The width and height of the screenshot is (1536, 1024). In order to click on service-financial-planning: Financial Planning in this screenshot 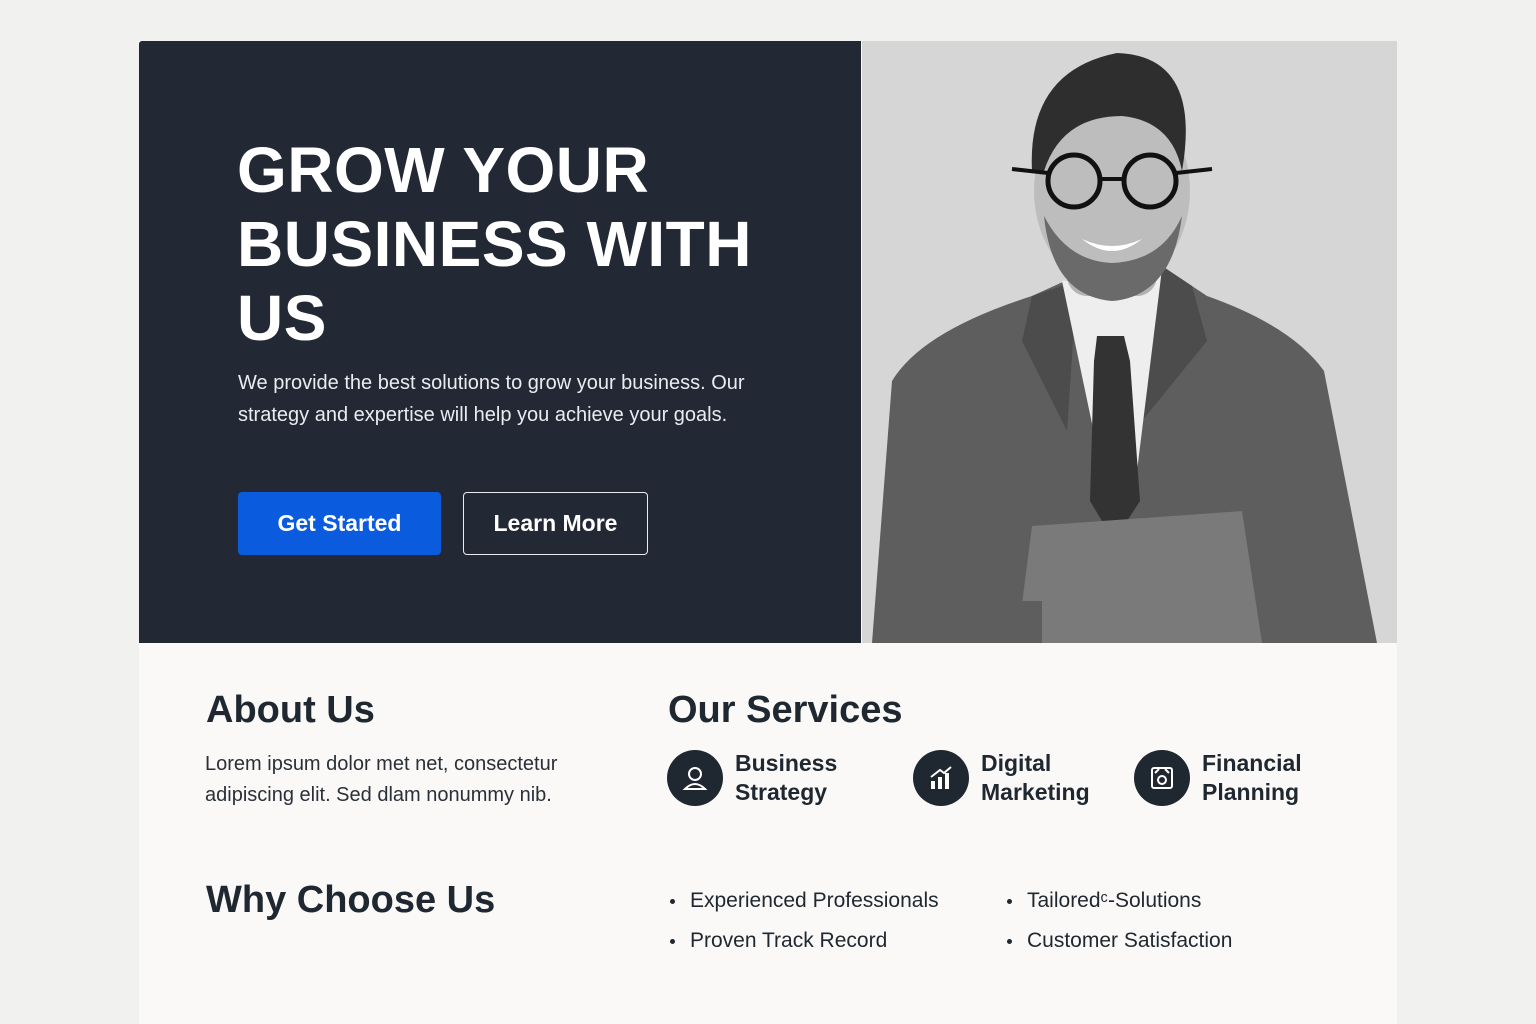, I will do `click(1238, 778)`.